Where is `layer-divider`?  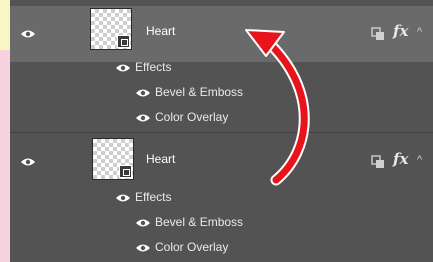 layer-divider is located at coordinates (221, 132).